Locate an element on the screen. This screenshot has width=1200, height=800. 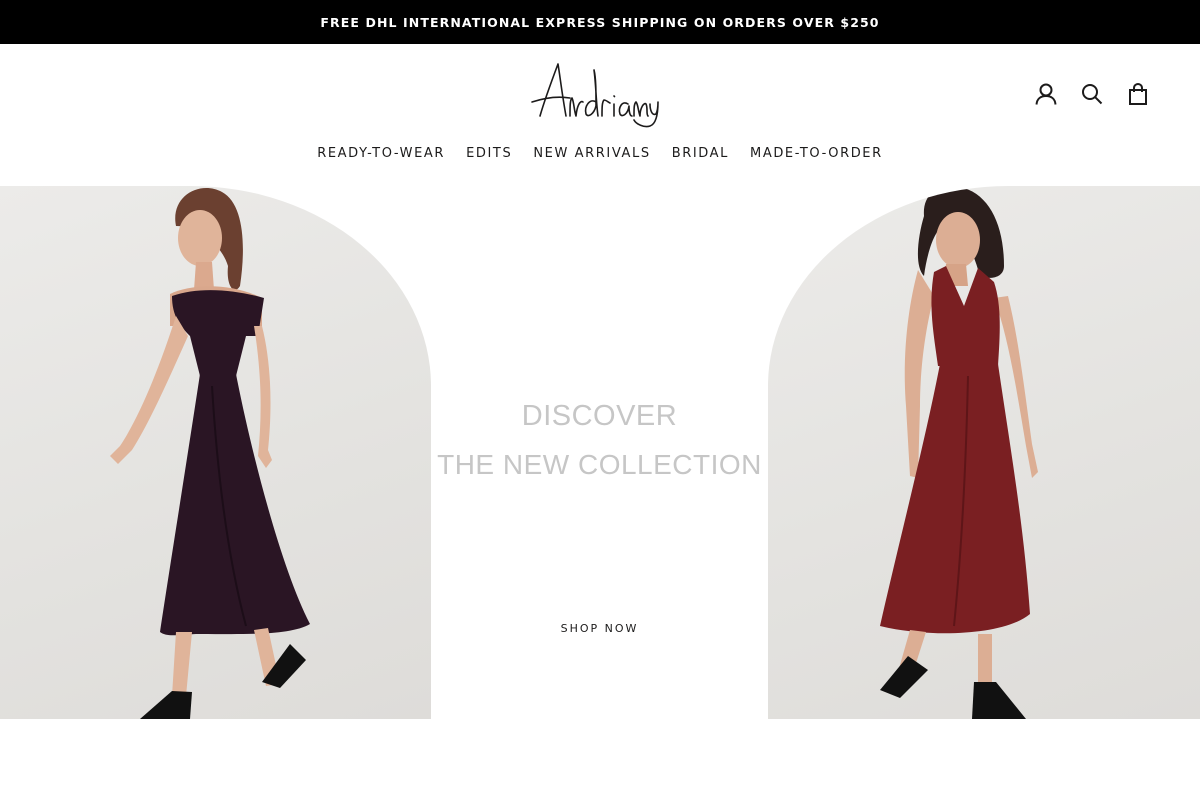
model-red-dress-image is located at coordinates (959, 452).